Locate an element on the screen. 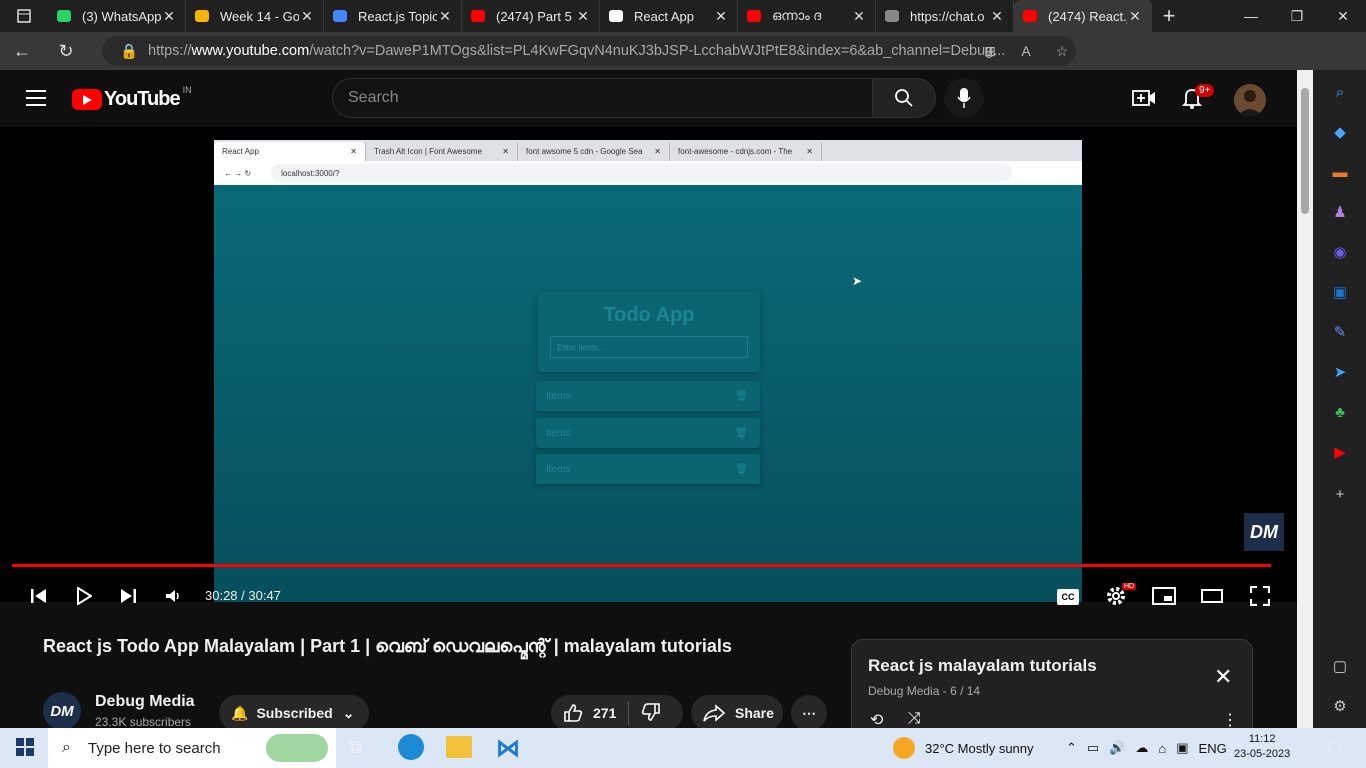  new-tab-button: + is located at coordinates (1169, 16).